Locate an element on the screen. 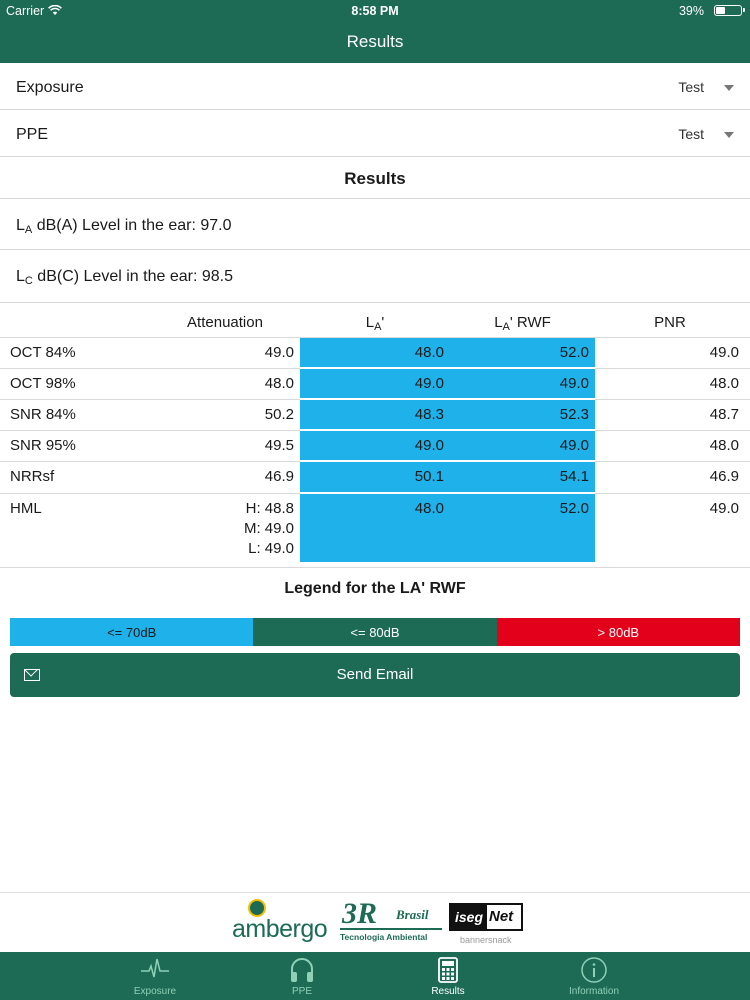  3r-brasil-logo: 3R Brasil Tecnologia Ambiental is located at coordinates (391, 922).